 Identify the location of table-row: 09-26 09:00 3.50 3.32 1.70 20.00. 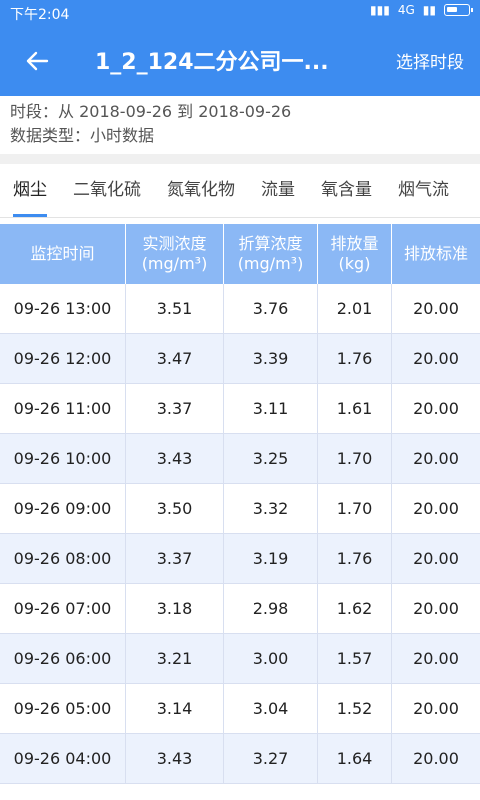
(240, 509).